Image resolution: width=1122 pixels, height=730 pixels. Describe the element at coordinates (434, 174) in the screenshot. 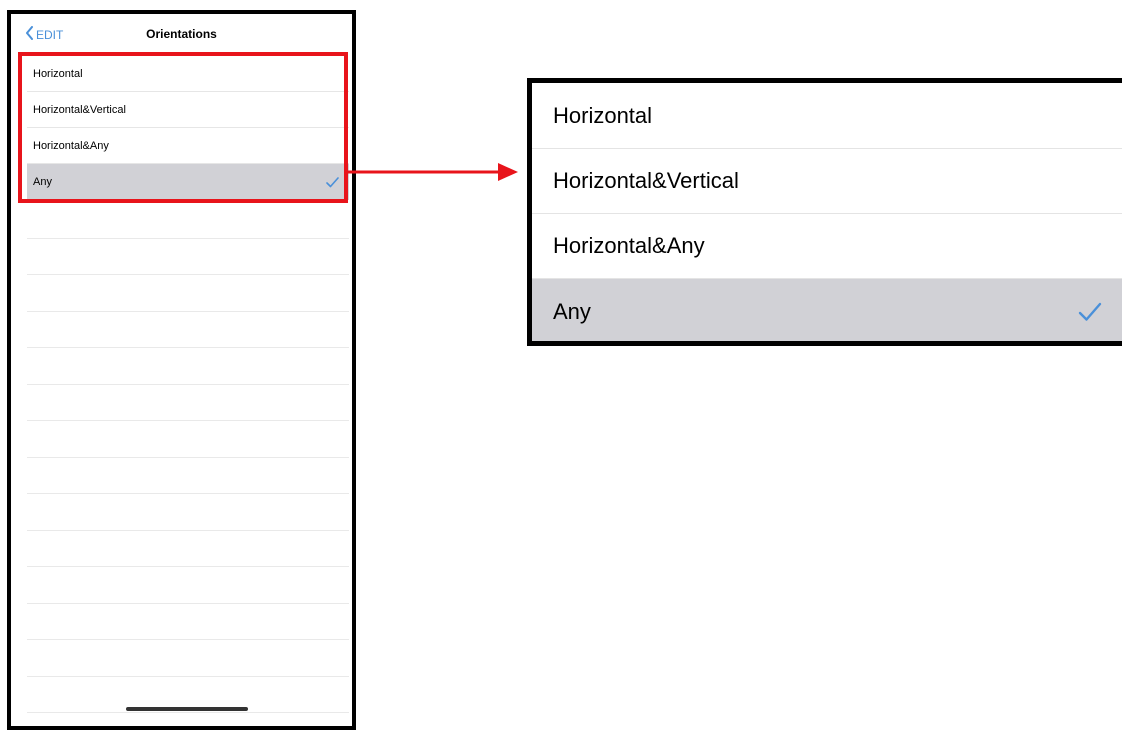

I see `arrow-right-icon` at that location.